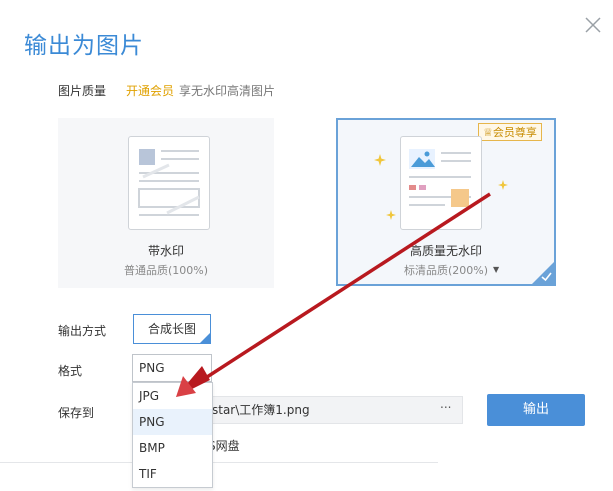 The height and width of the screenshot is (491, 613). What do you see at coordinates (172, 474) in the screenshot?
I see `format-option-tif: TIF` at bounding box center [172, 474].